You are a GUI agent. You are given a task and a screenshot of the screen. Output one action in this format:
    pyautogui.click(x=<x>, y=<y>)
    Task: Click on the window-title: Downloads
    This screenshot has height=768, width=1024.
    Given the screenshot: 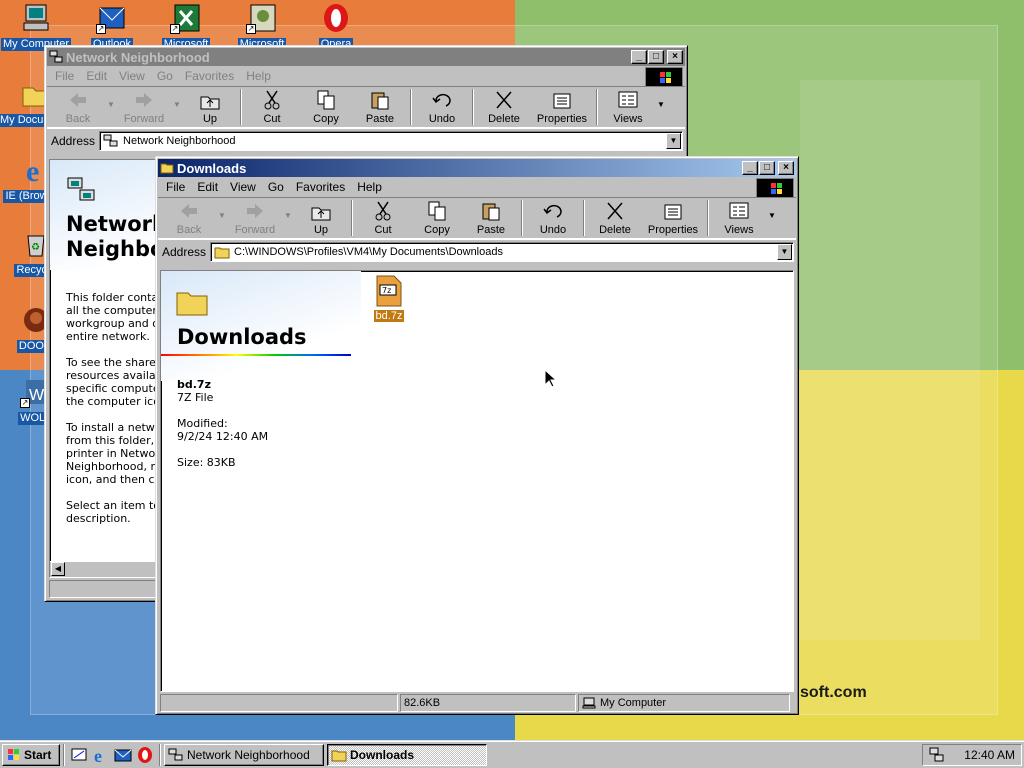 What is the action you would take?
    pyautogui.click(x=212, y=168)
    